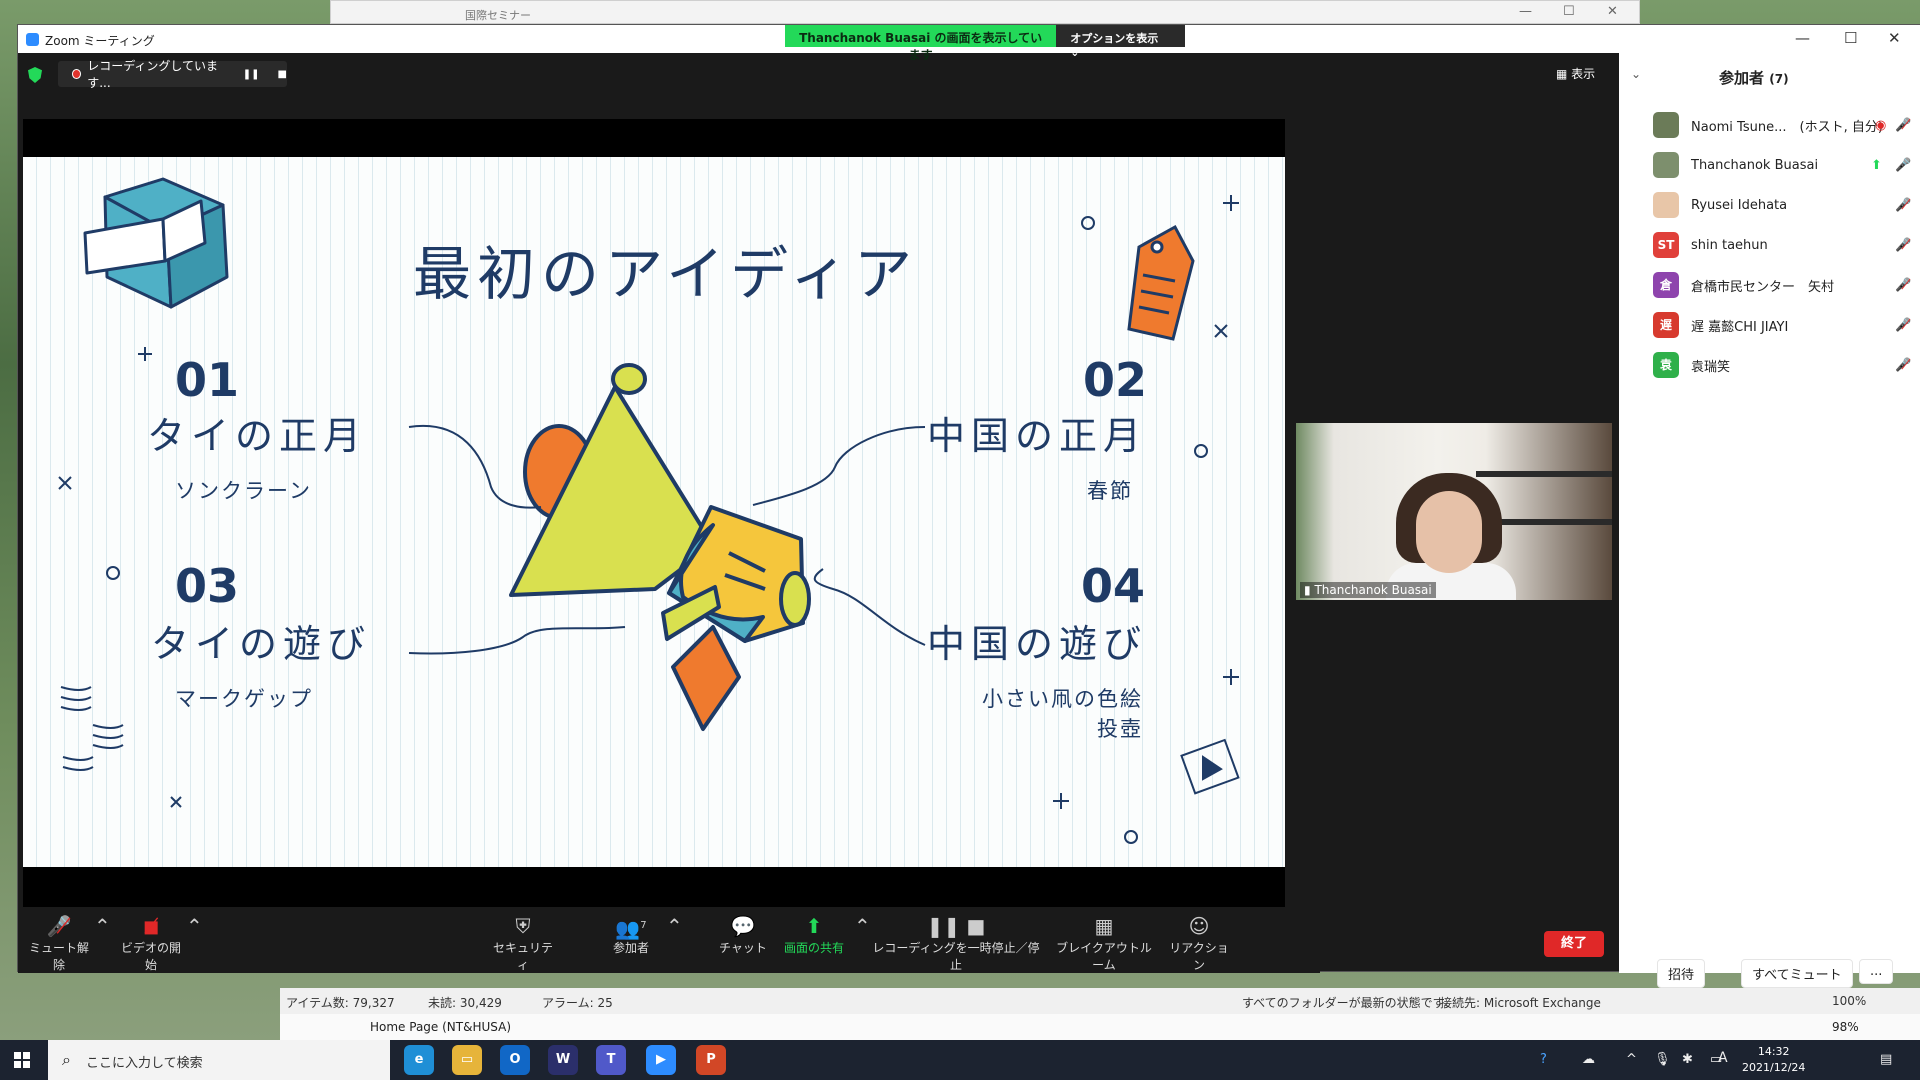  What do you see at coordinates (674, 926) in the screenshot?
I see `participants-caret: ⌃` at bounding box center [674, 926].